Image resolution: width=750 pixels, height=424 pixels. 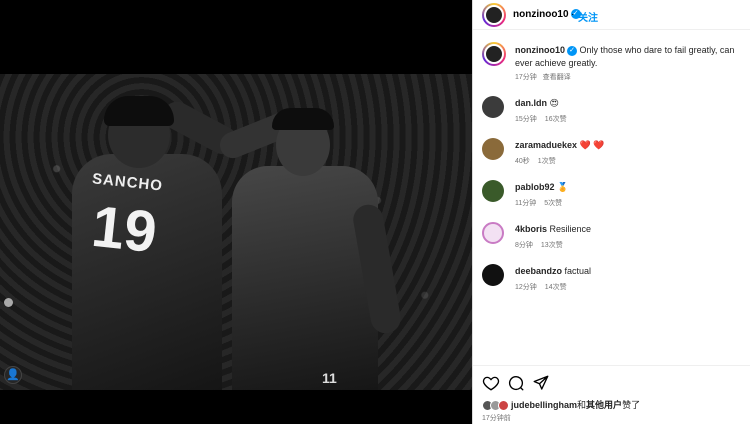 I want to click on author-avatar, so click(x=494, y=15).